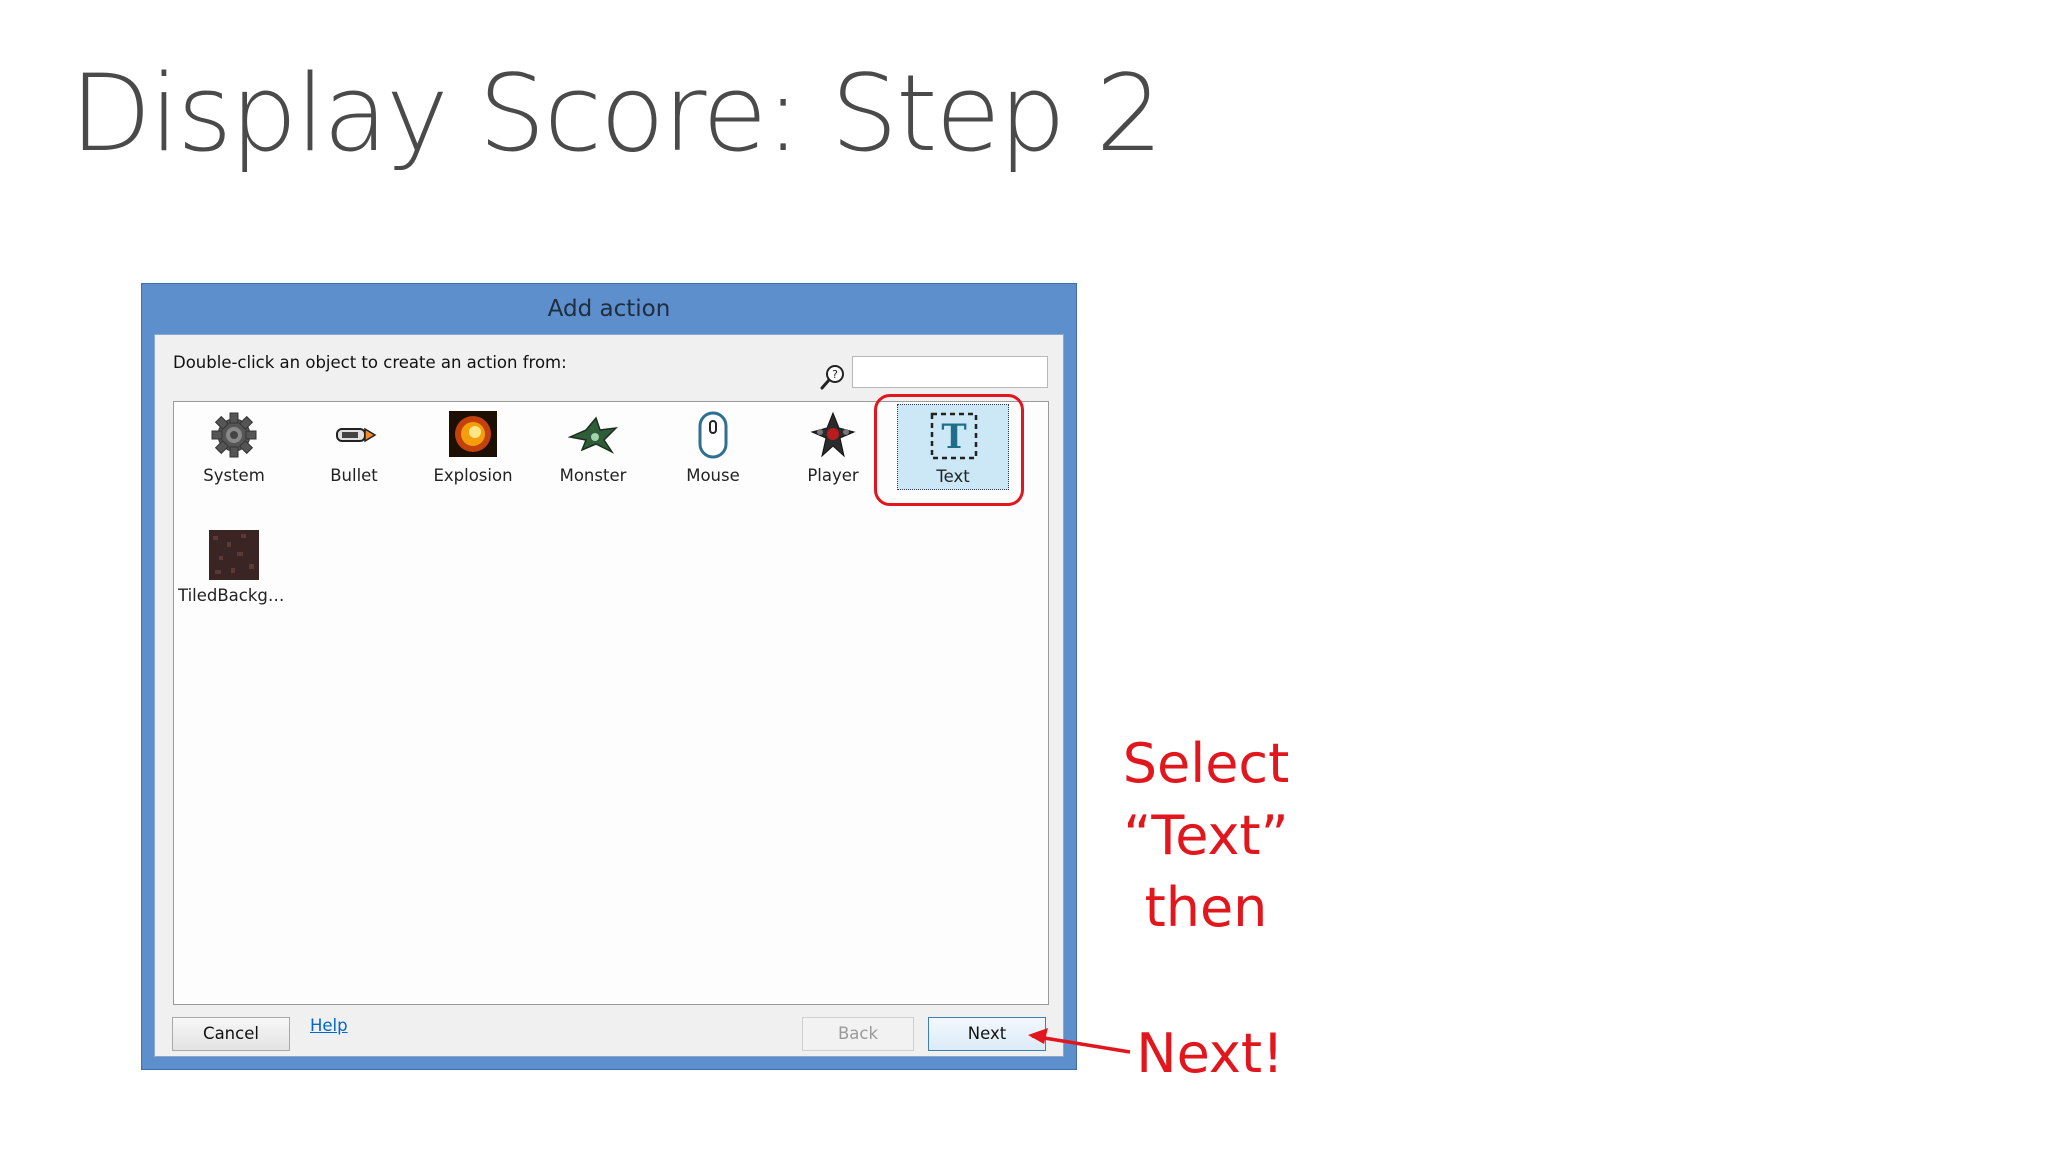 The width and height of the screenshot is (2048, 1152). I want to click on slide-title: Display Score: Step 2, so click(616, 113).